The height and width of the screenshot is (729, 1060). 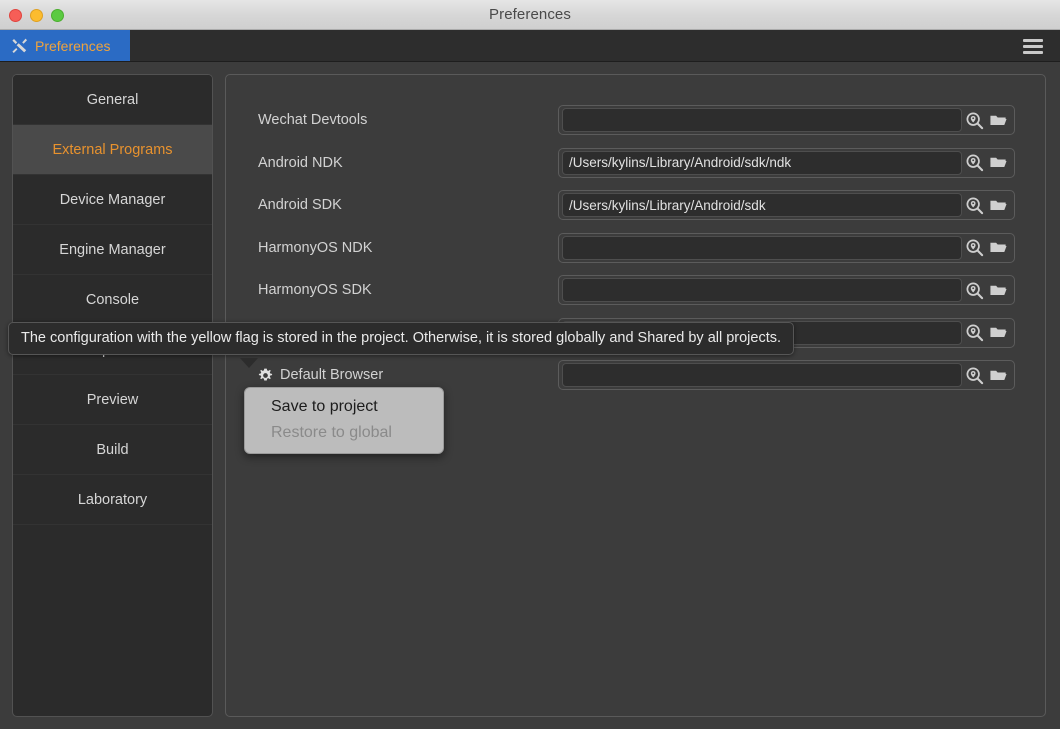 What do you see at coordinates (530, 46) in the screenshot?
I see `tab-strip: Preferences` at bounding box center [530, 46].